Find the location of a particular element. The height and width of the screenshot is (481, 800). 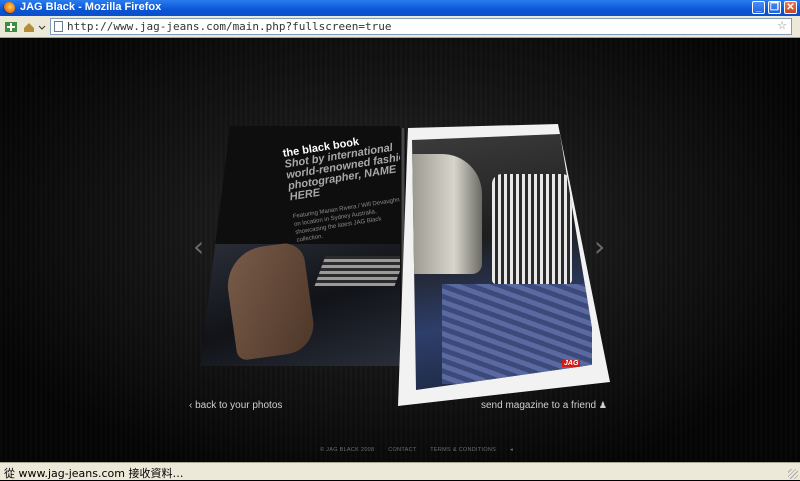

jag-black-logo: JAG BLACK is located at coordinates (580, 372).